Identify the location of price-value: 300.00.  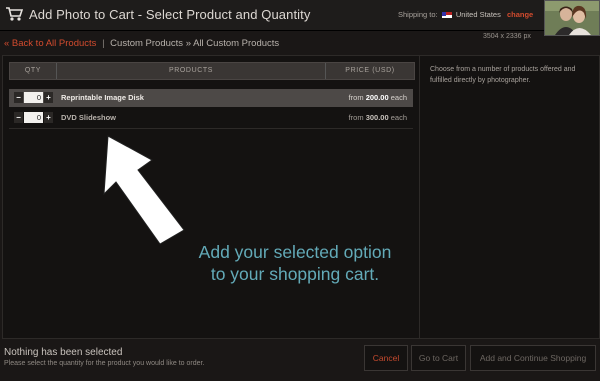
(377, 117).